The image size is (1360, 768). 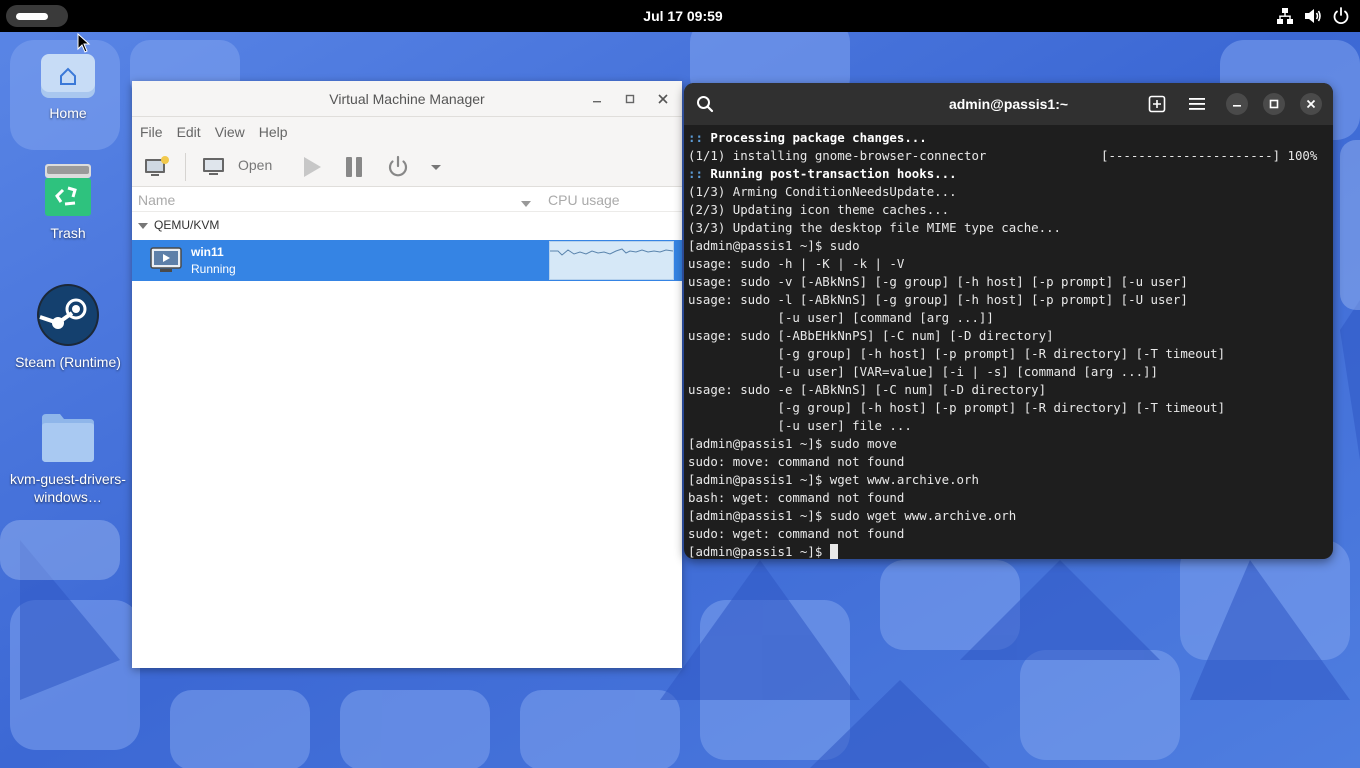 What do you see at coordinates (187, 225) in the screenshot?
I see `connection-name: QEMU/KVM` at bounding box center [187, 225].